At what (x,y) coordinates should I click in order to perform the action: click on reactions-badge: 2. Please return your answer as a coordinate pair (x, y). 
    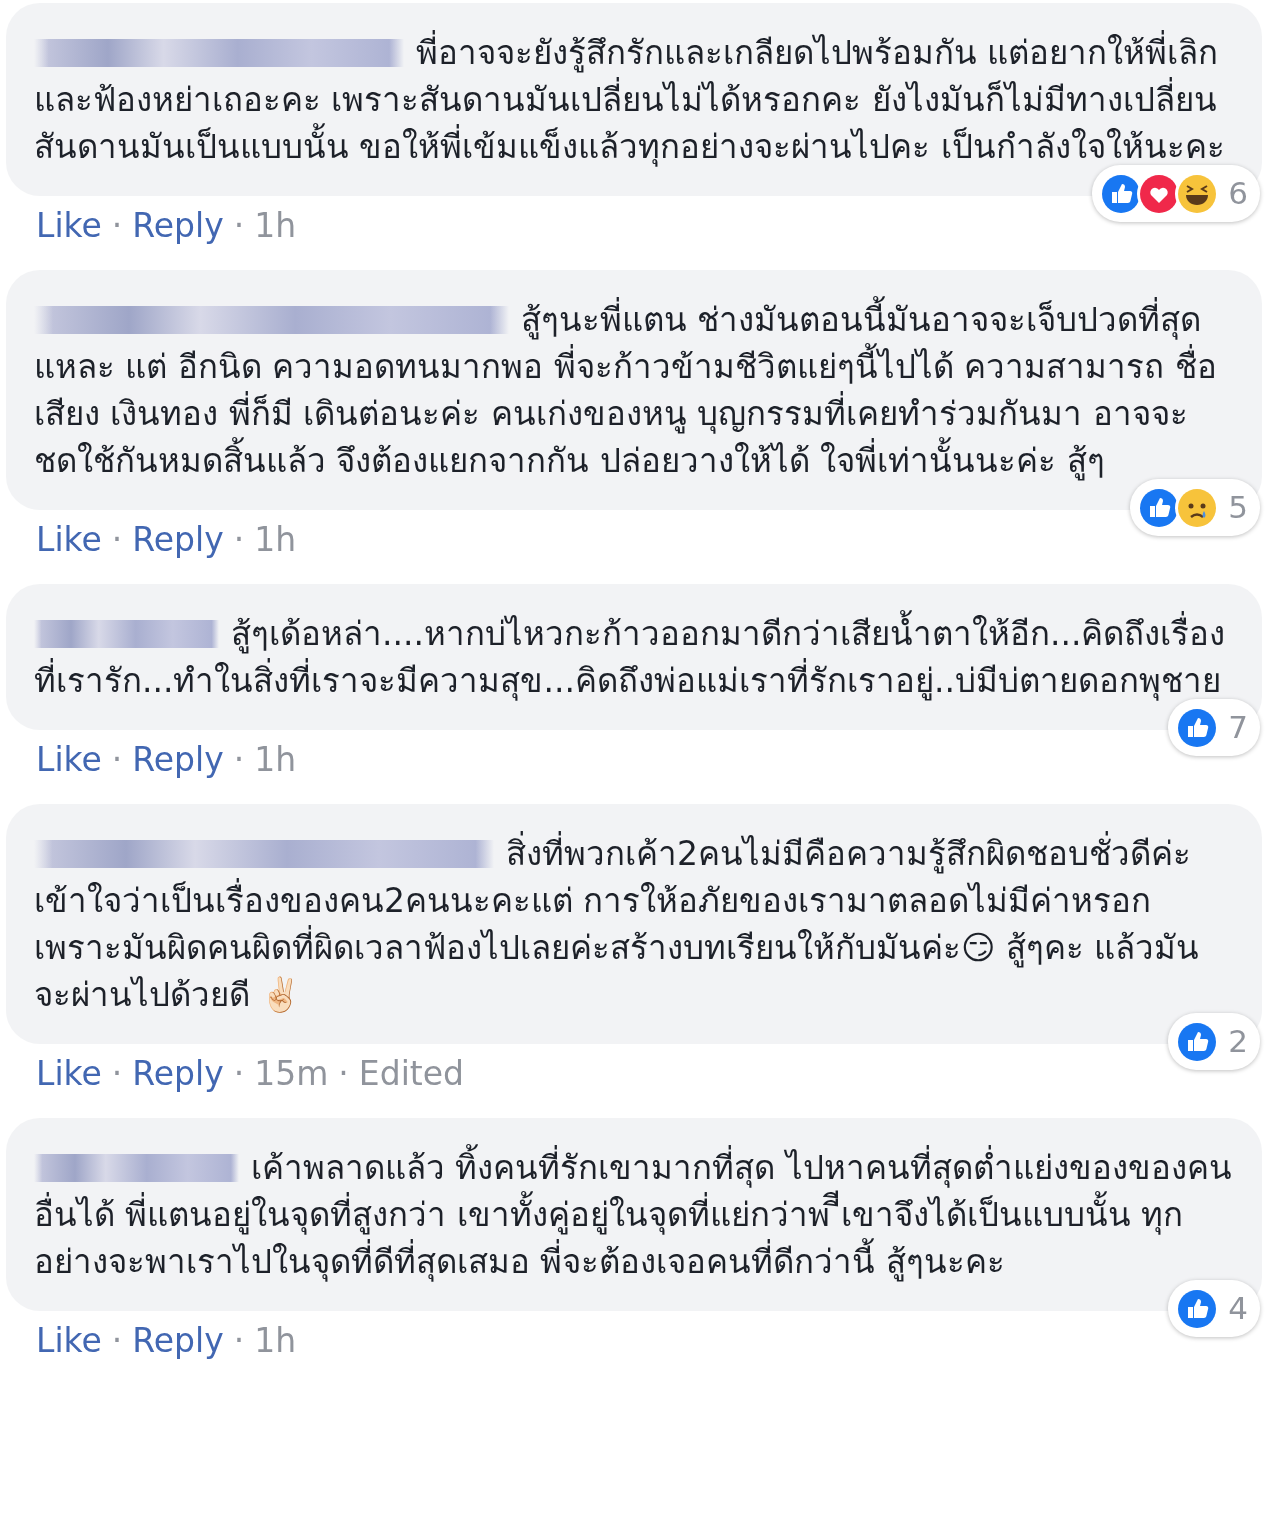
    Looking at the image, I should click on (1214, 1041).